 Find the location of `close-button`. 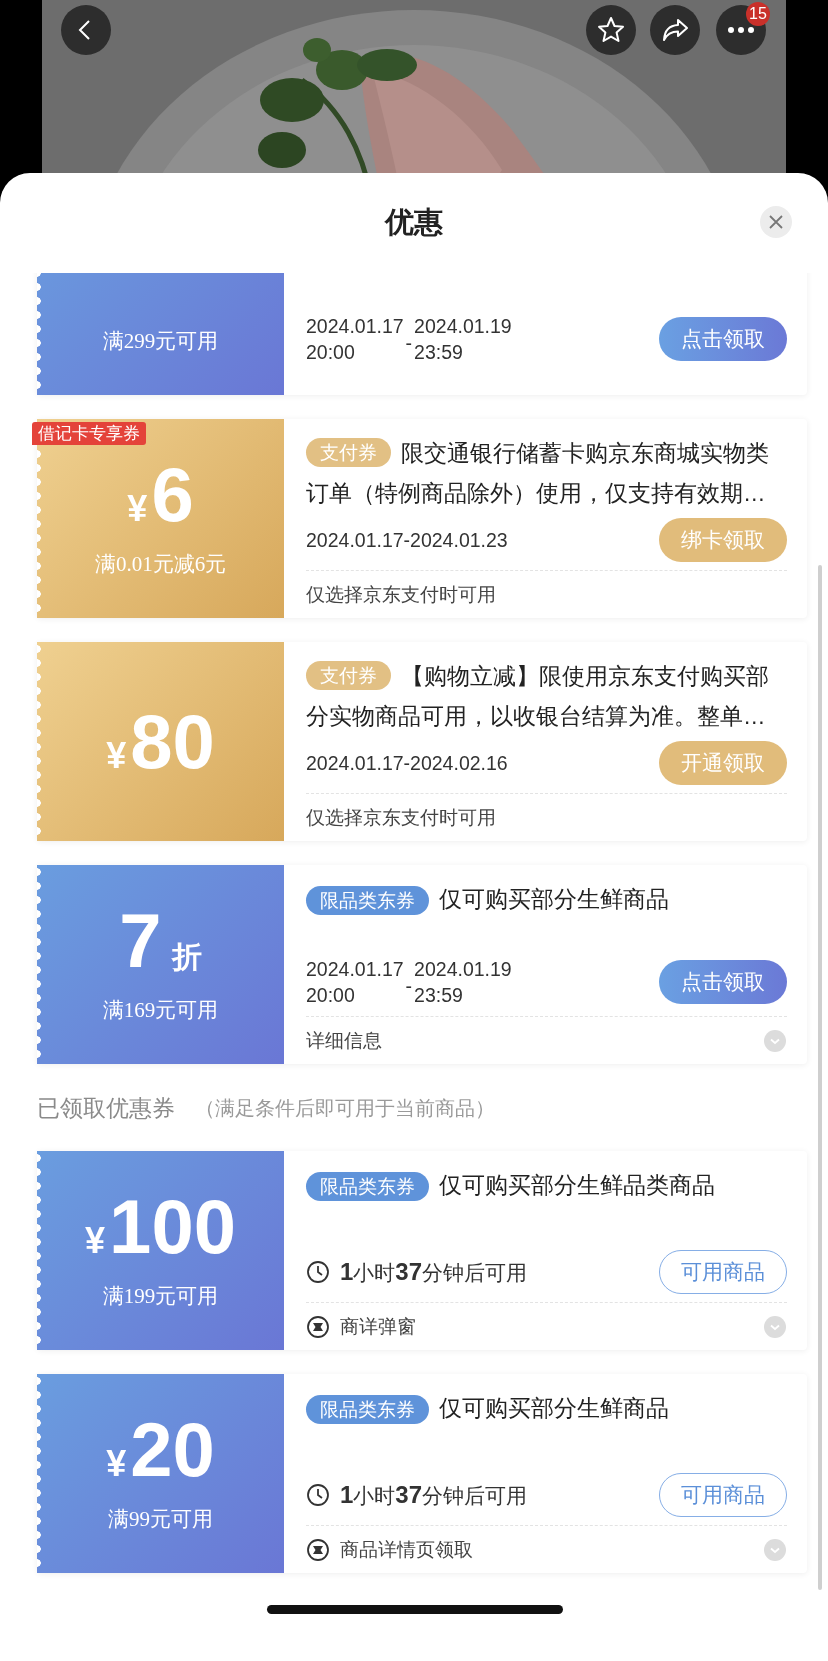

close-button is located at coordinates (776, 222).